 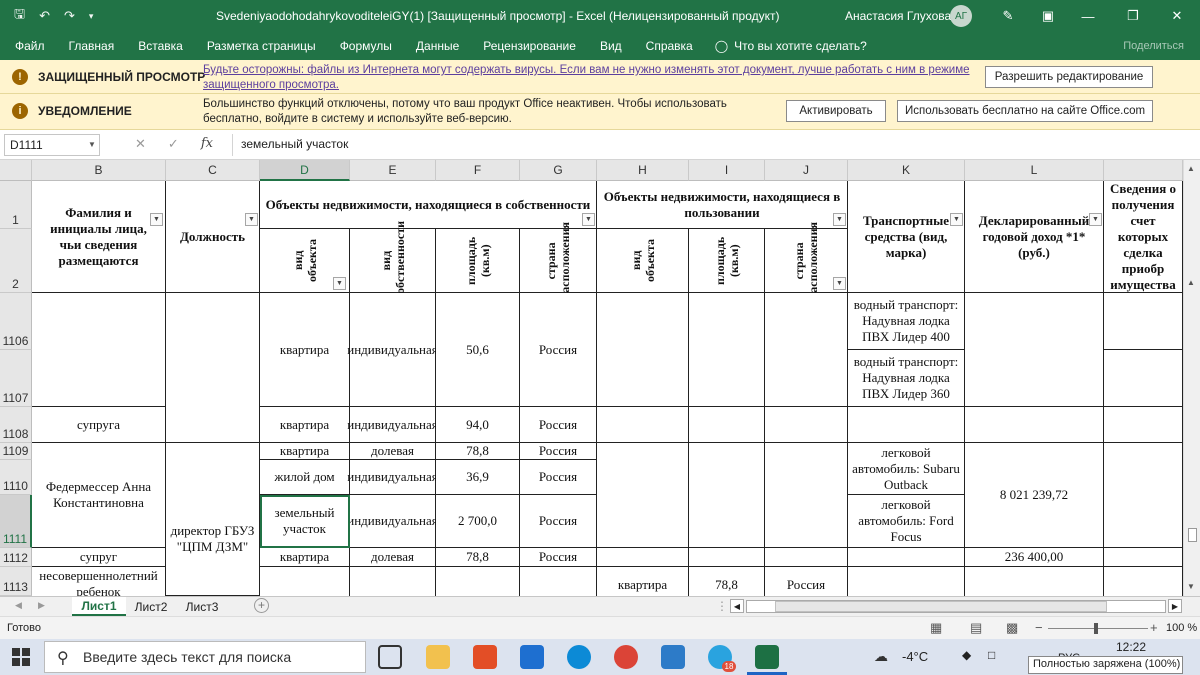 I want to click on sheet-tab-3: Лист3, so click(x=202, y=606).